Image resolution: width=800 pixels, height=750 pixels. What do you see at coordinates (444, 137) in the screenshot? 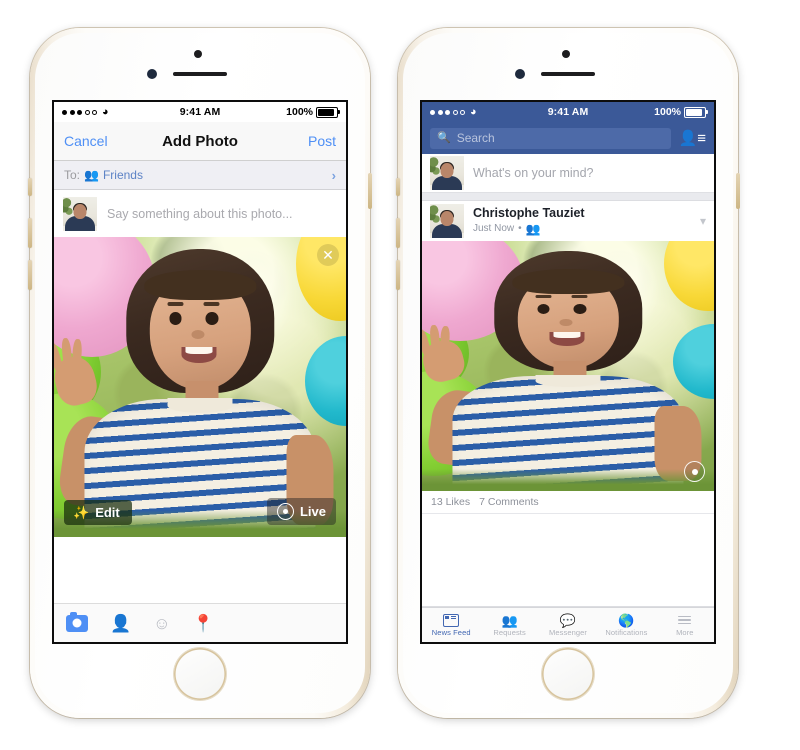
I see `search-icon: 🔍` at bounding box center [444, 137].